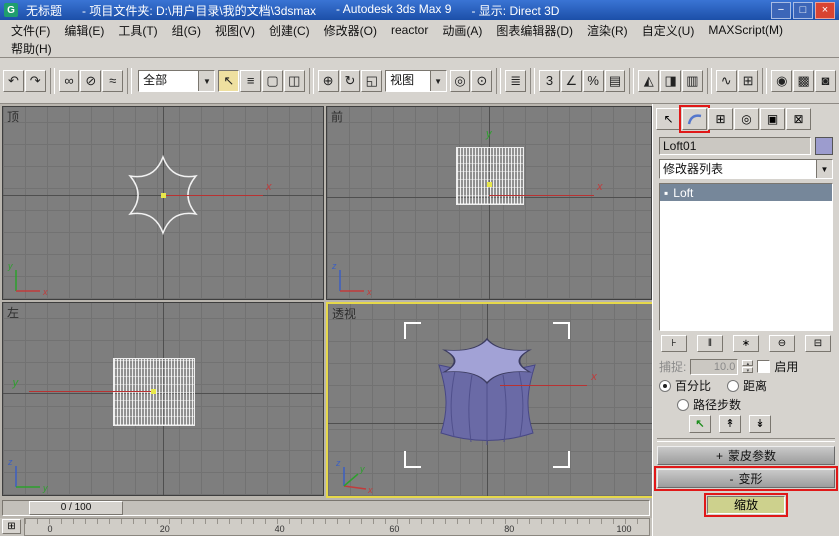  I want to click on percent-snap-button: %, so click(593, 81).